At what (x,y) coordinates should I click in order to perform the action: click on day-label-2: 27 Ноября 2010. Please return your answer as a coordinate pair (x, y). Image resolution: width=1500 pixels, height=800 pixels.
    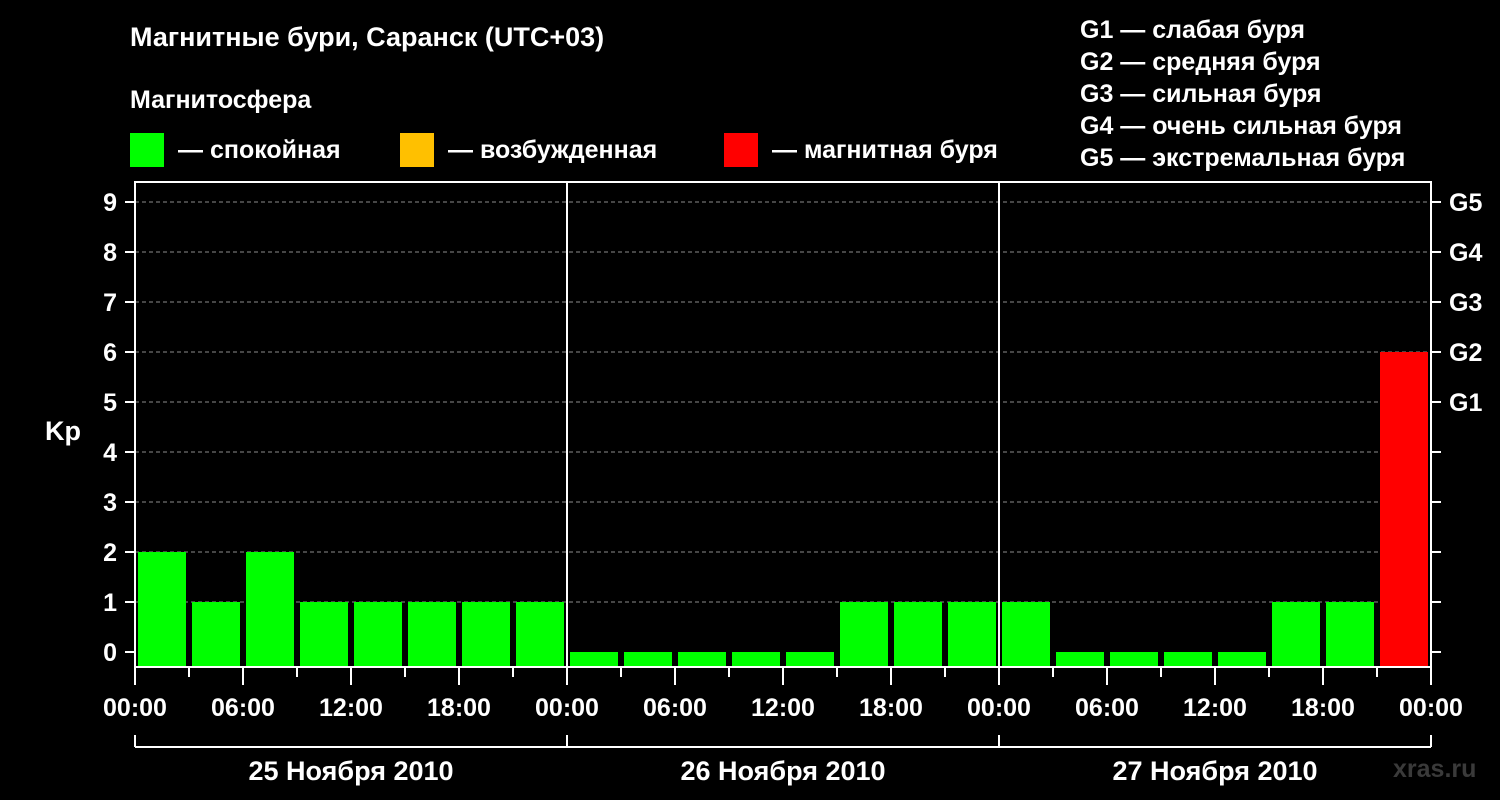
    Looking at the image, I should click on (1214, 771).